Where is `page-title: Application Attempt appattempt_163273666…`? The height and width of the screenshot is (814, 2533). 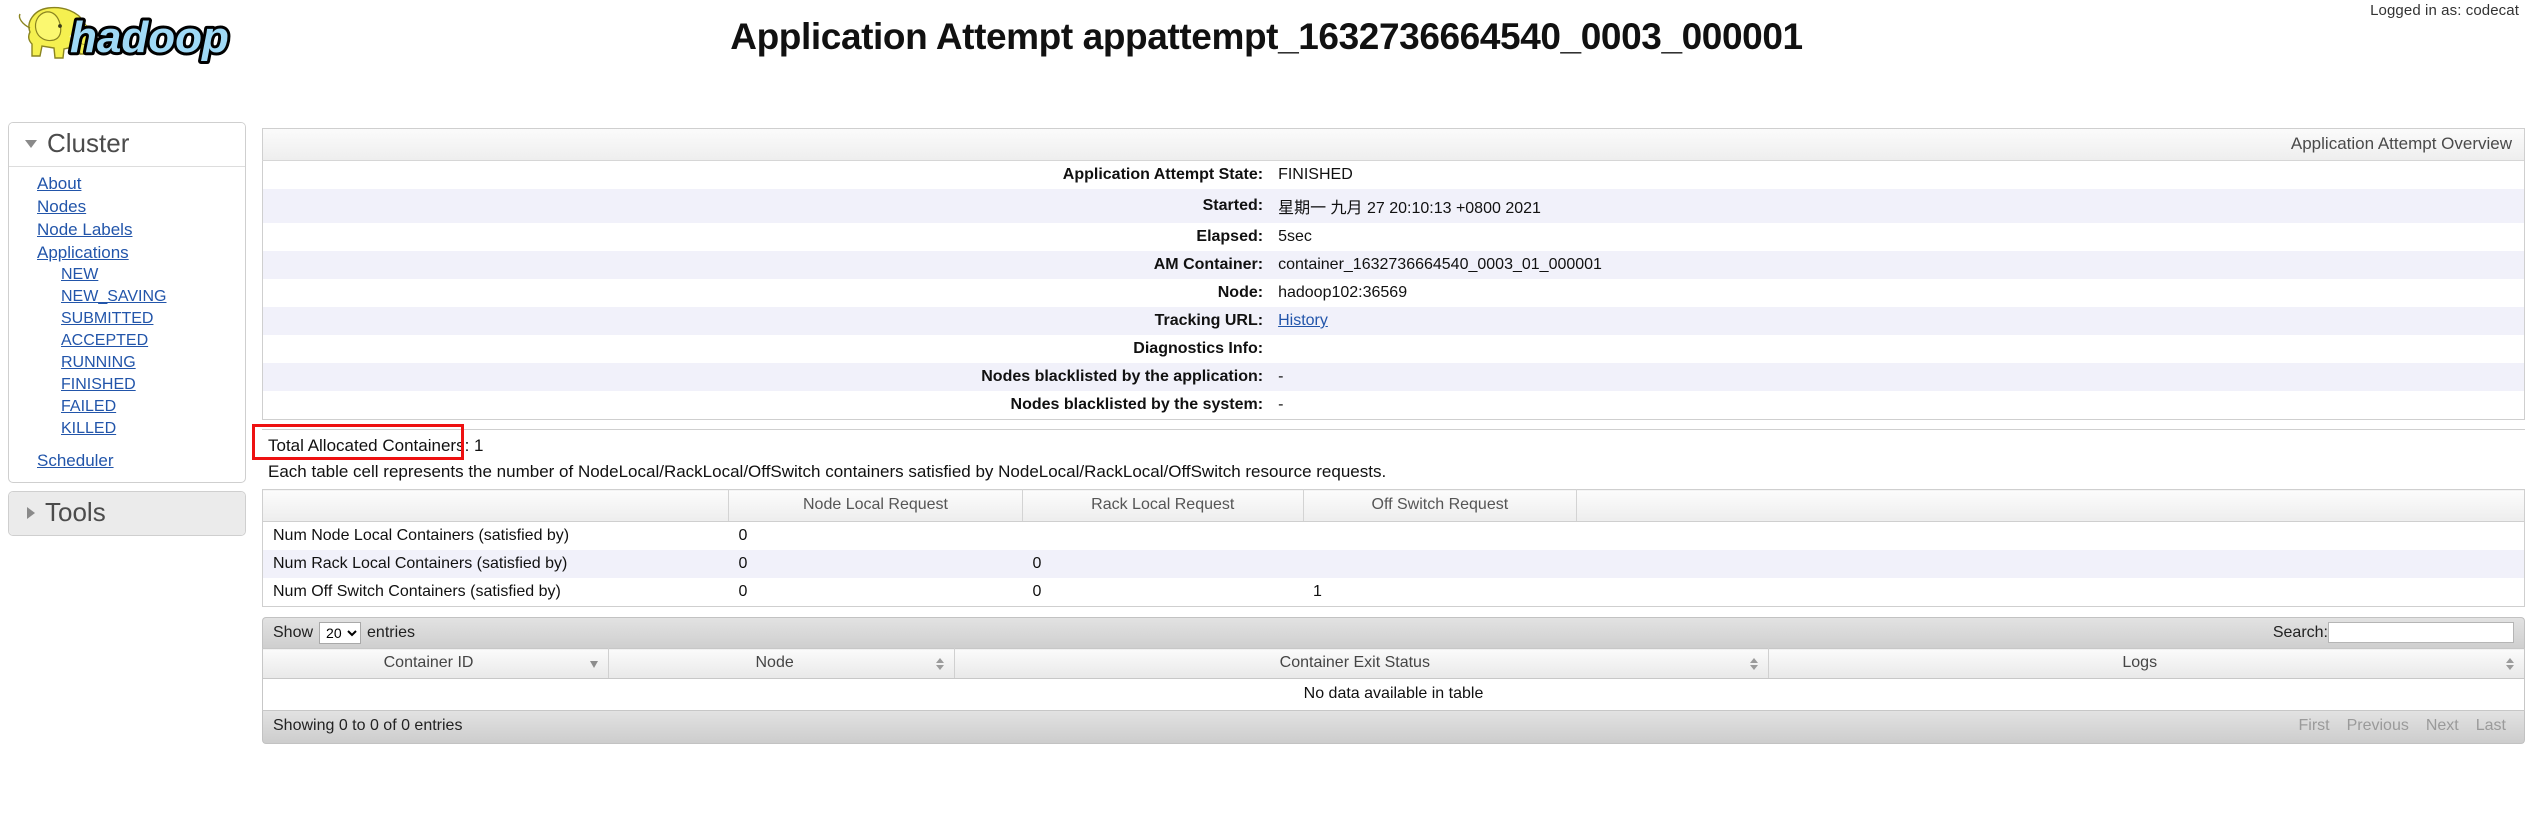
page-title: Application Attempt appattempt_163273666… is located at coordinates (1266, 36).